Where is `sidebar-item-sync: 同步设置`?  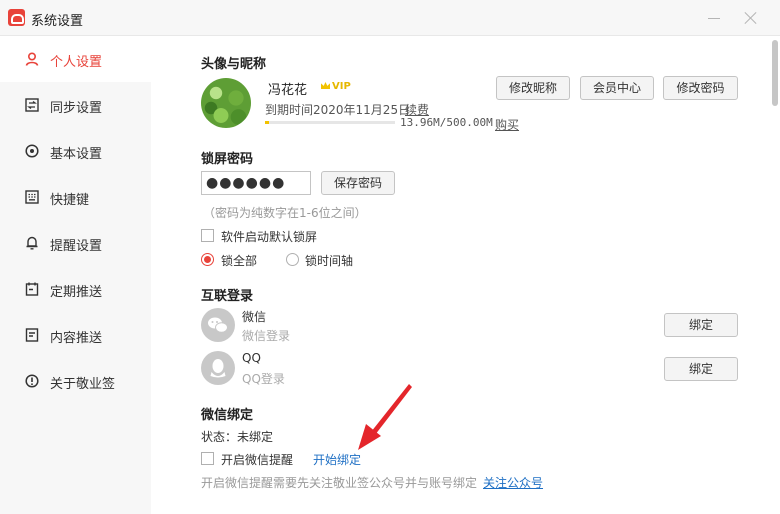
sidebar-item-sync: 同步设置 is located at coordinates (75, 105).